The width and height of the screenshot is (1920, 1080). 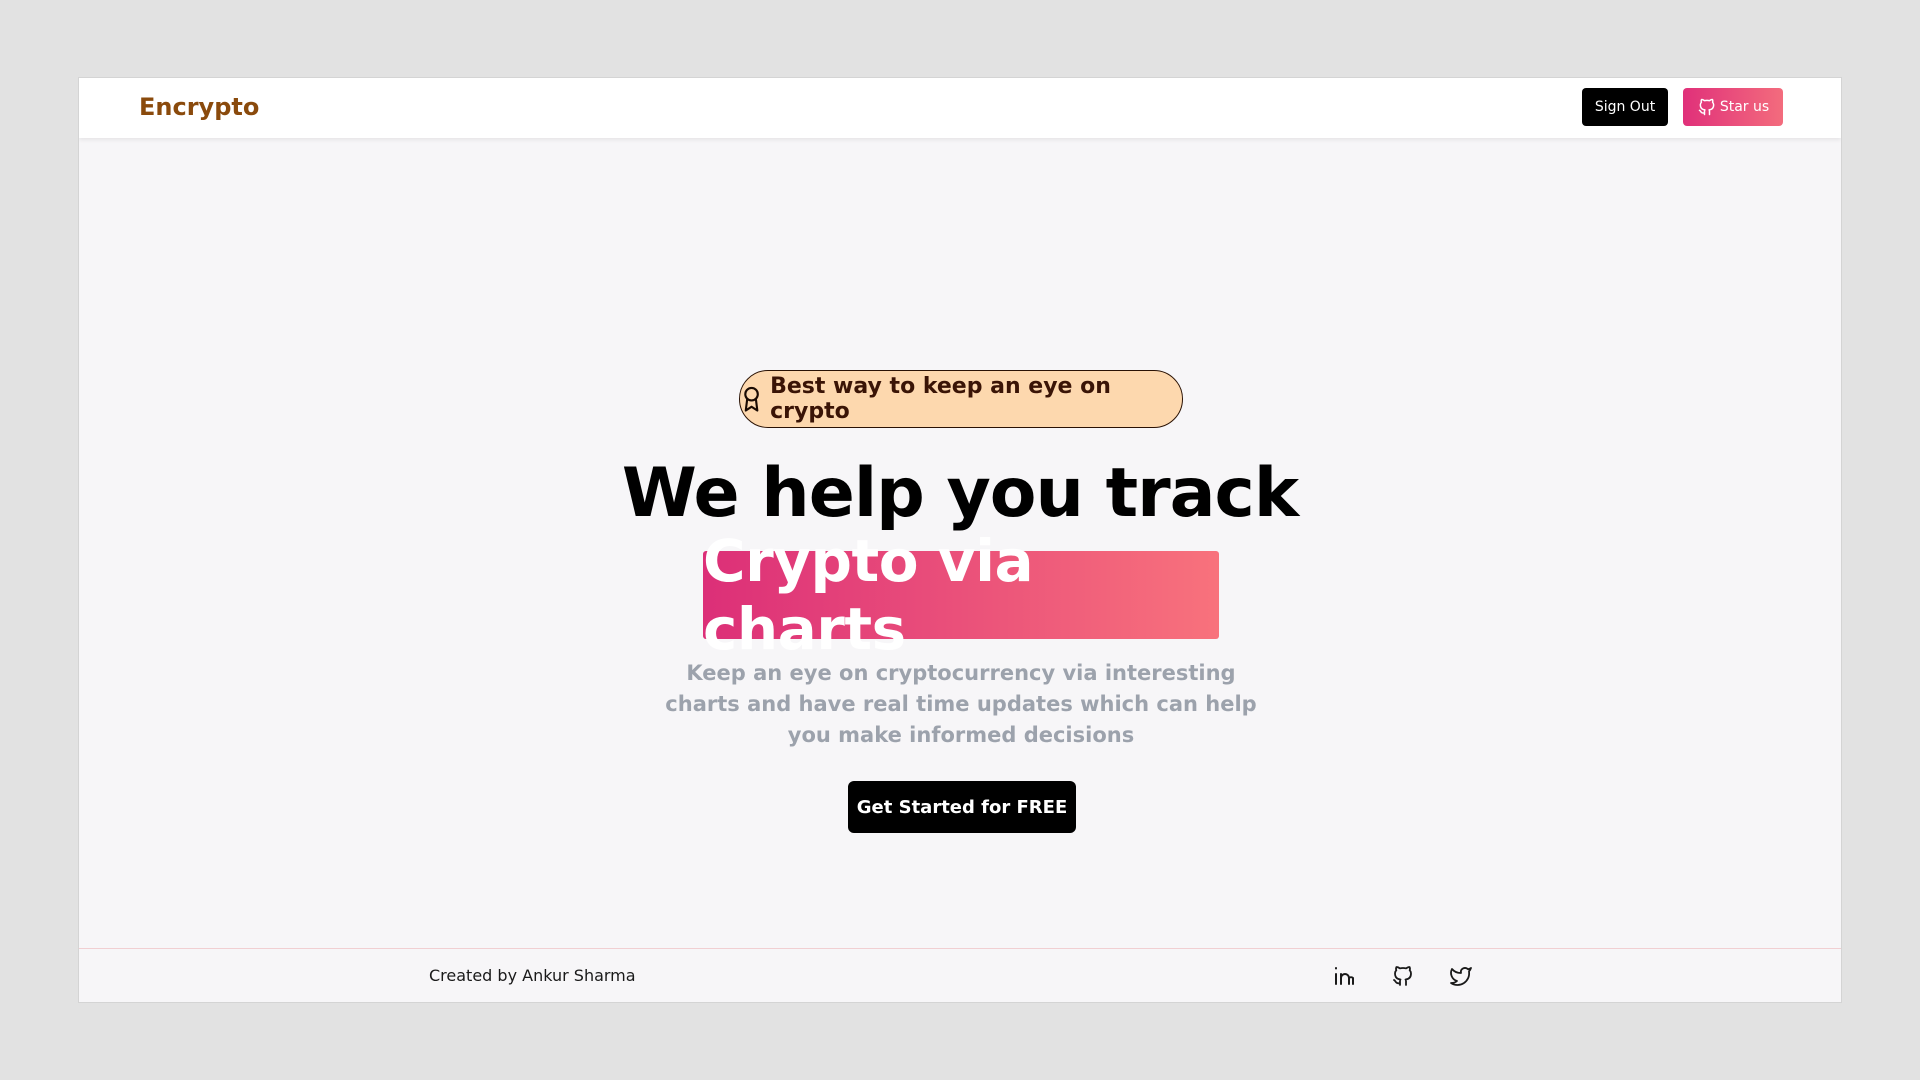 I want to click on twitter-icon, so click(x=1461, y=976).